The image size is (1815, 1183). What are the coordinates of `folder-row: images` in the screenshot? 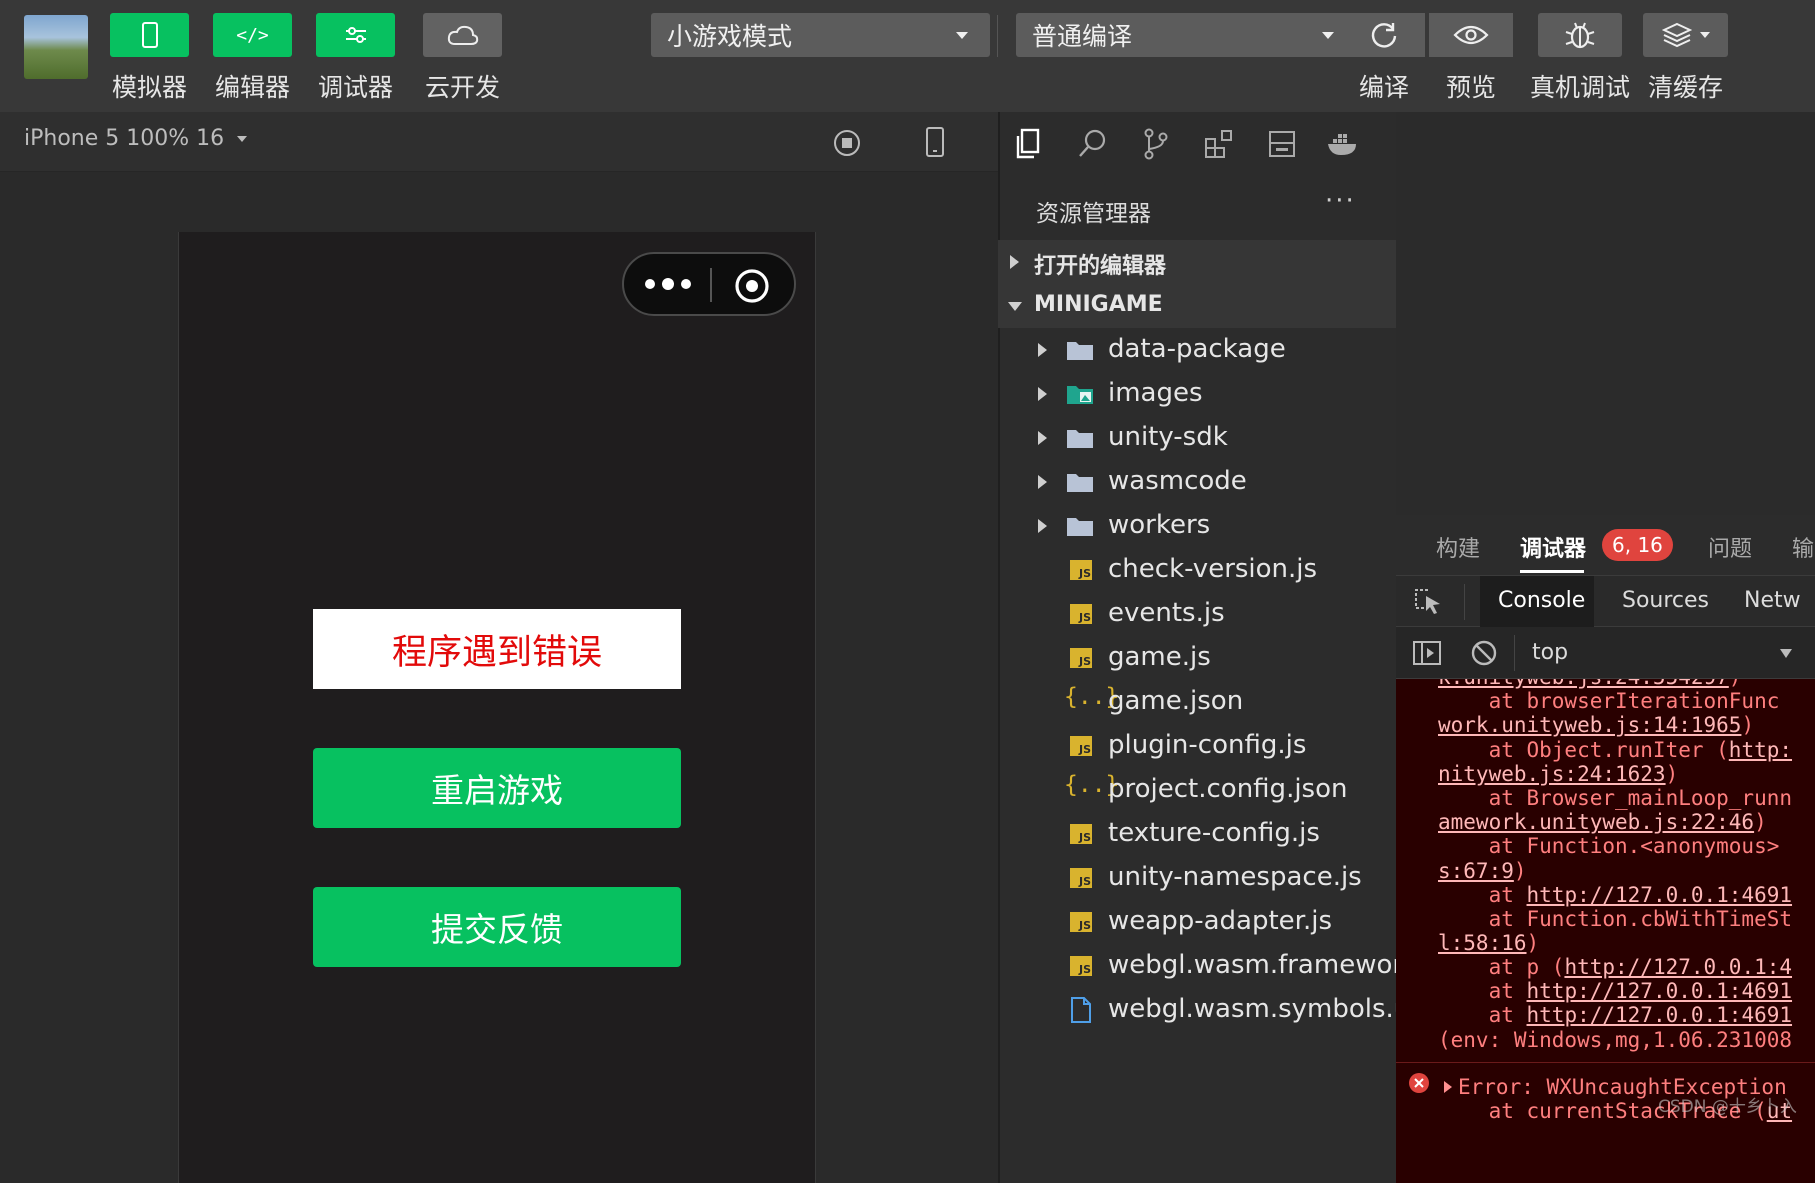 It's located at (1197, 394).